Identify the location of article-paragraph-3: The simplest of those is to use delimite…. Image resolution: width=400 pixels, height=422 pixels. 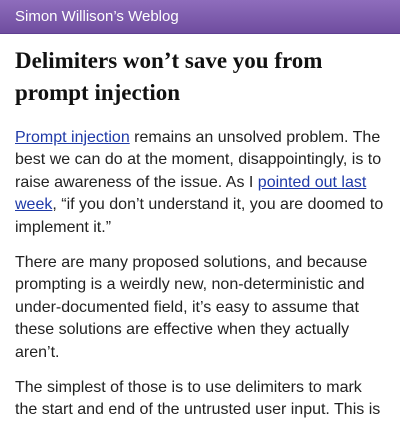
(198, 399).